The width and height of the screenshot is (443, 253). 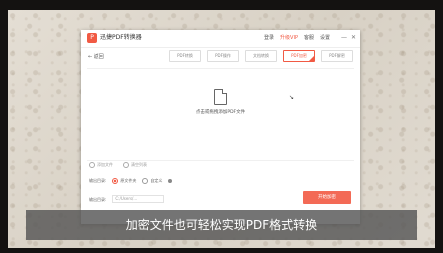 I want to click on output-option-original: 原文件夹, so click(x=124, y=180).